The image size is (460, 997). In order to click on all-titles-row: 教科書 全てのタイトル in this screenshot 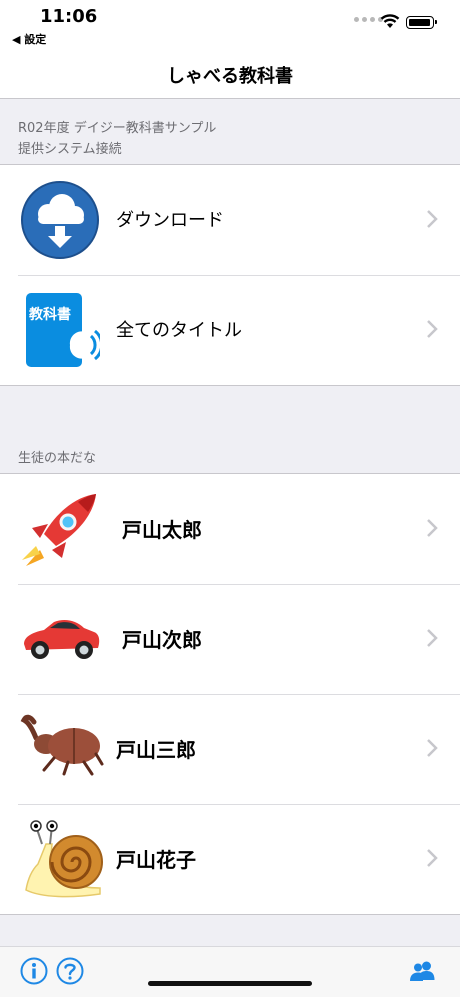, I will do `click(230, 330)`.